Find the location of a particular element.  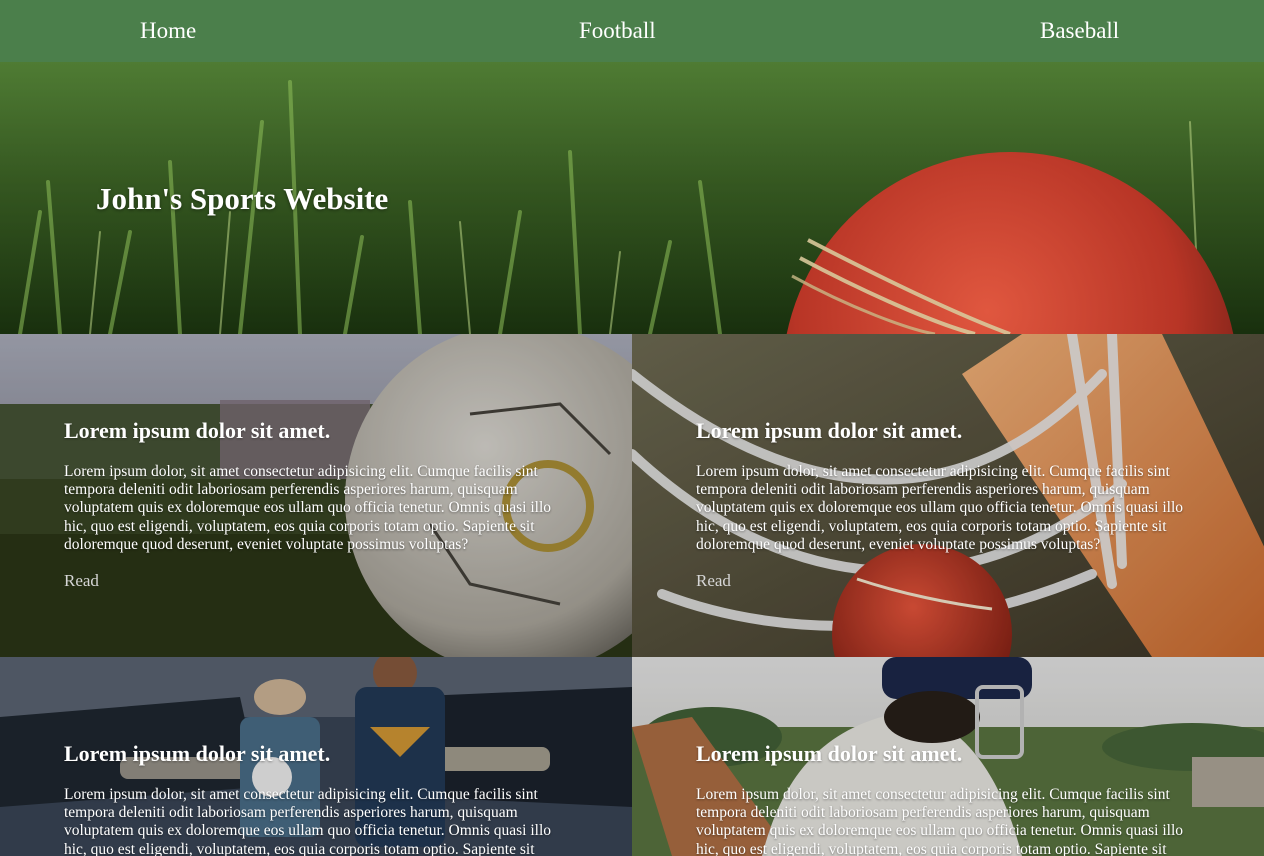

site-title: John's Sports Website is located at coordinates (242, 198).